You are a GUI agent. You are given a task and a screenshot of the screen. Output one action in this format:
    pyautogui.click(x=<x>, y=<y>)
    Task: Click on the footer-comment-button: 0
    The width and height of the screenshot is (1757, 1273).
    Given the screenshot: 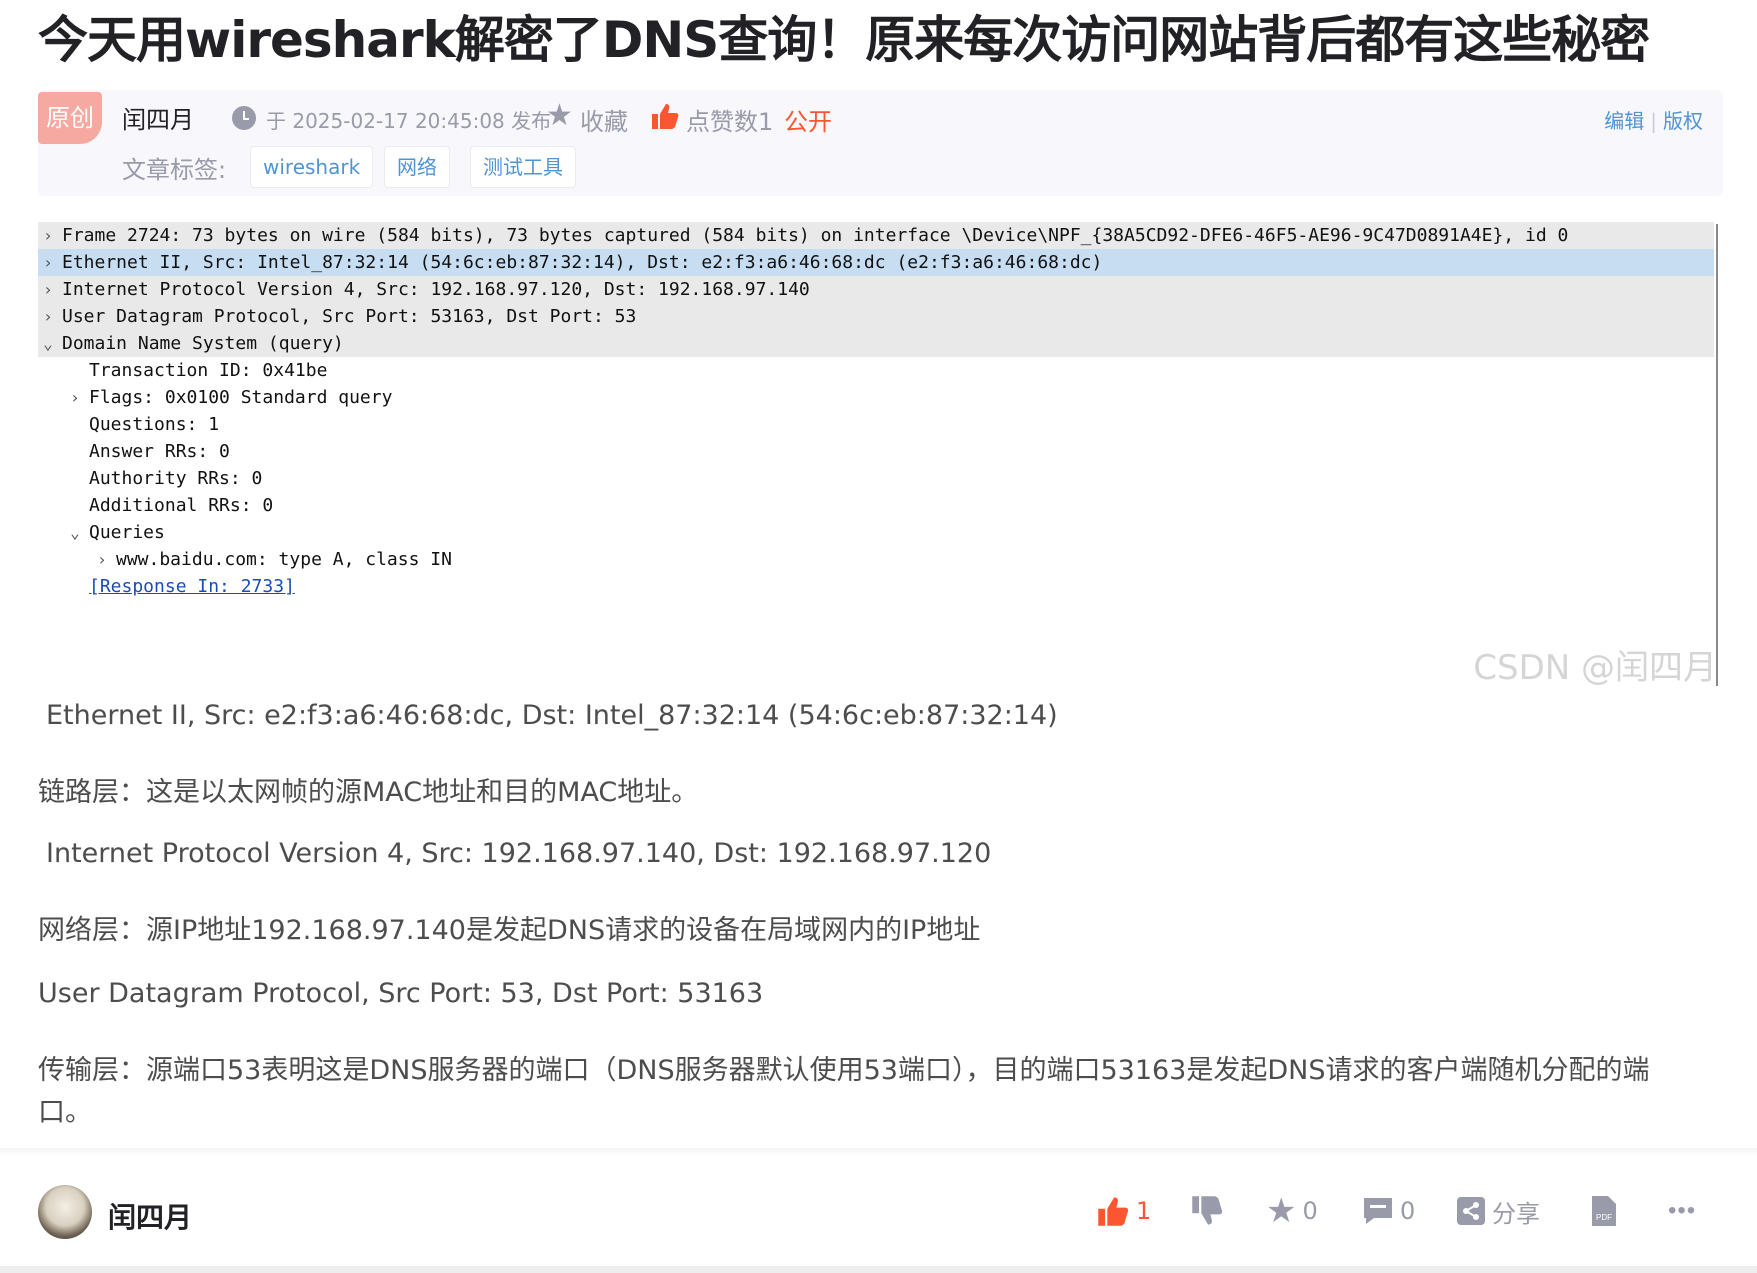 What is the action you would take?
    pyautogui.click(x=1388, y=1211)
    